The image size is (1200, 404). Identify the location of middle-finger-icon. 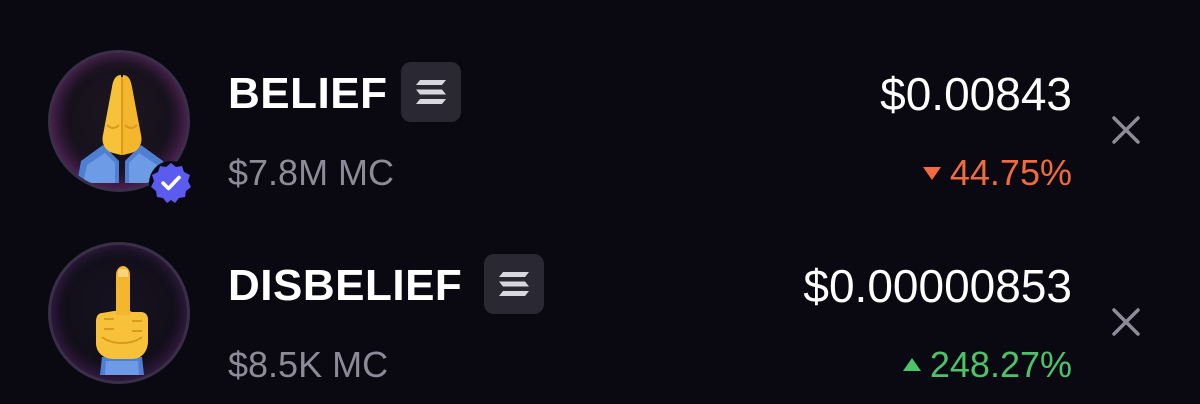
(119, 313).